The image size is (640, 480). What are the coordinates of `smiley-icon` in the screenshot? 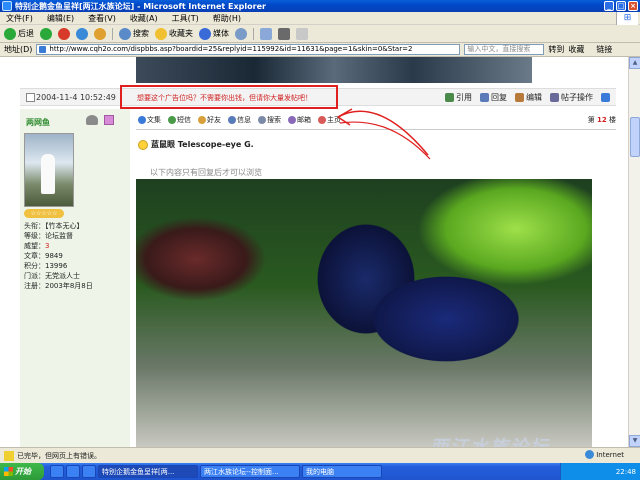 It's located at (143, 144).